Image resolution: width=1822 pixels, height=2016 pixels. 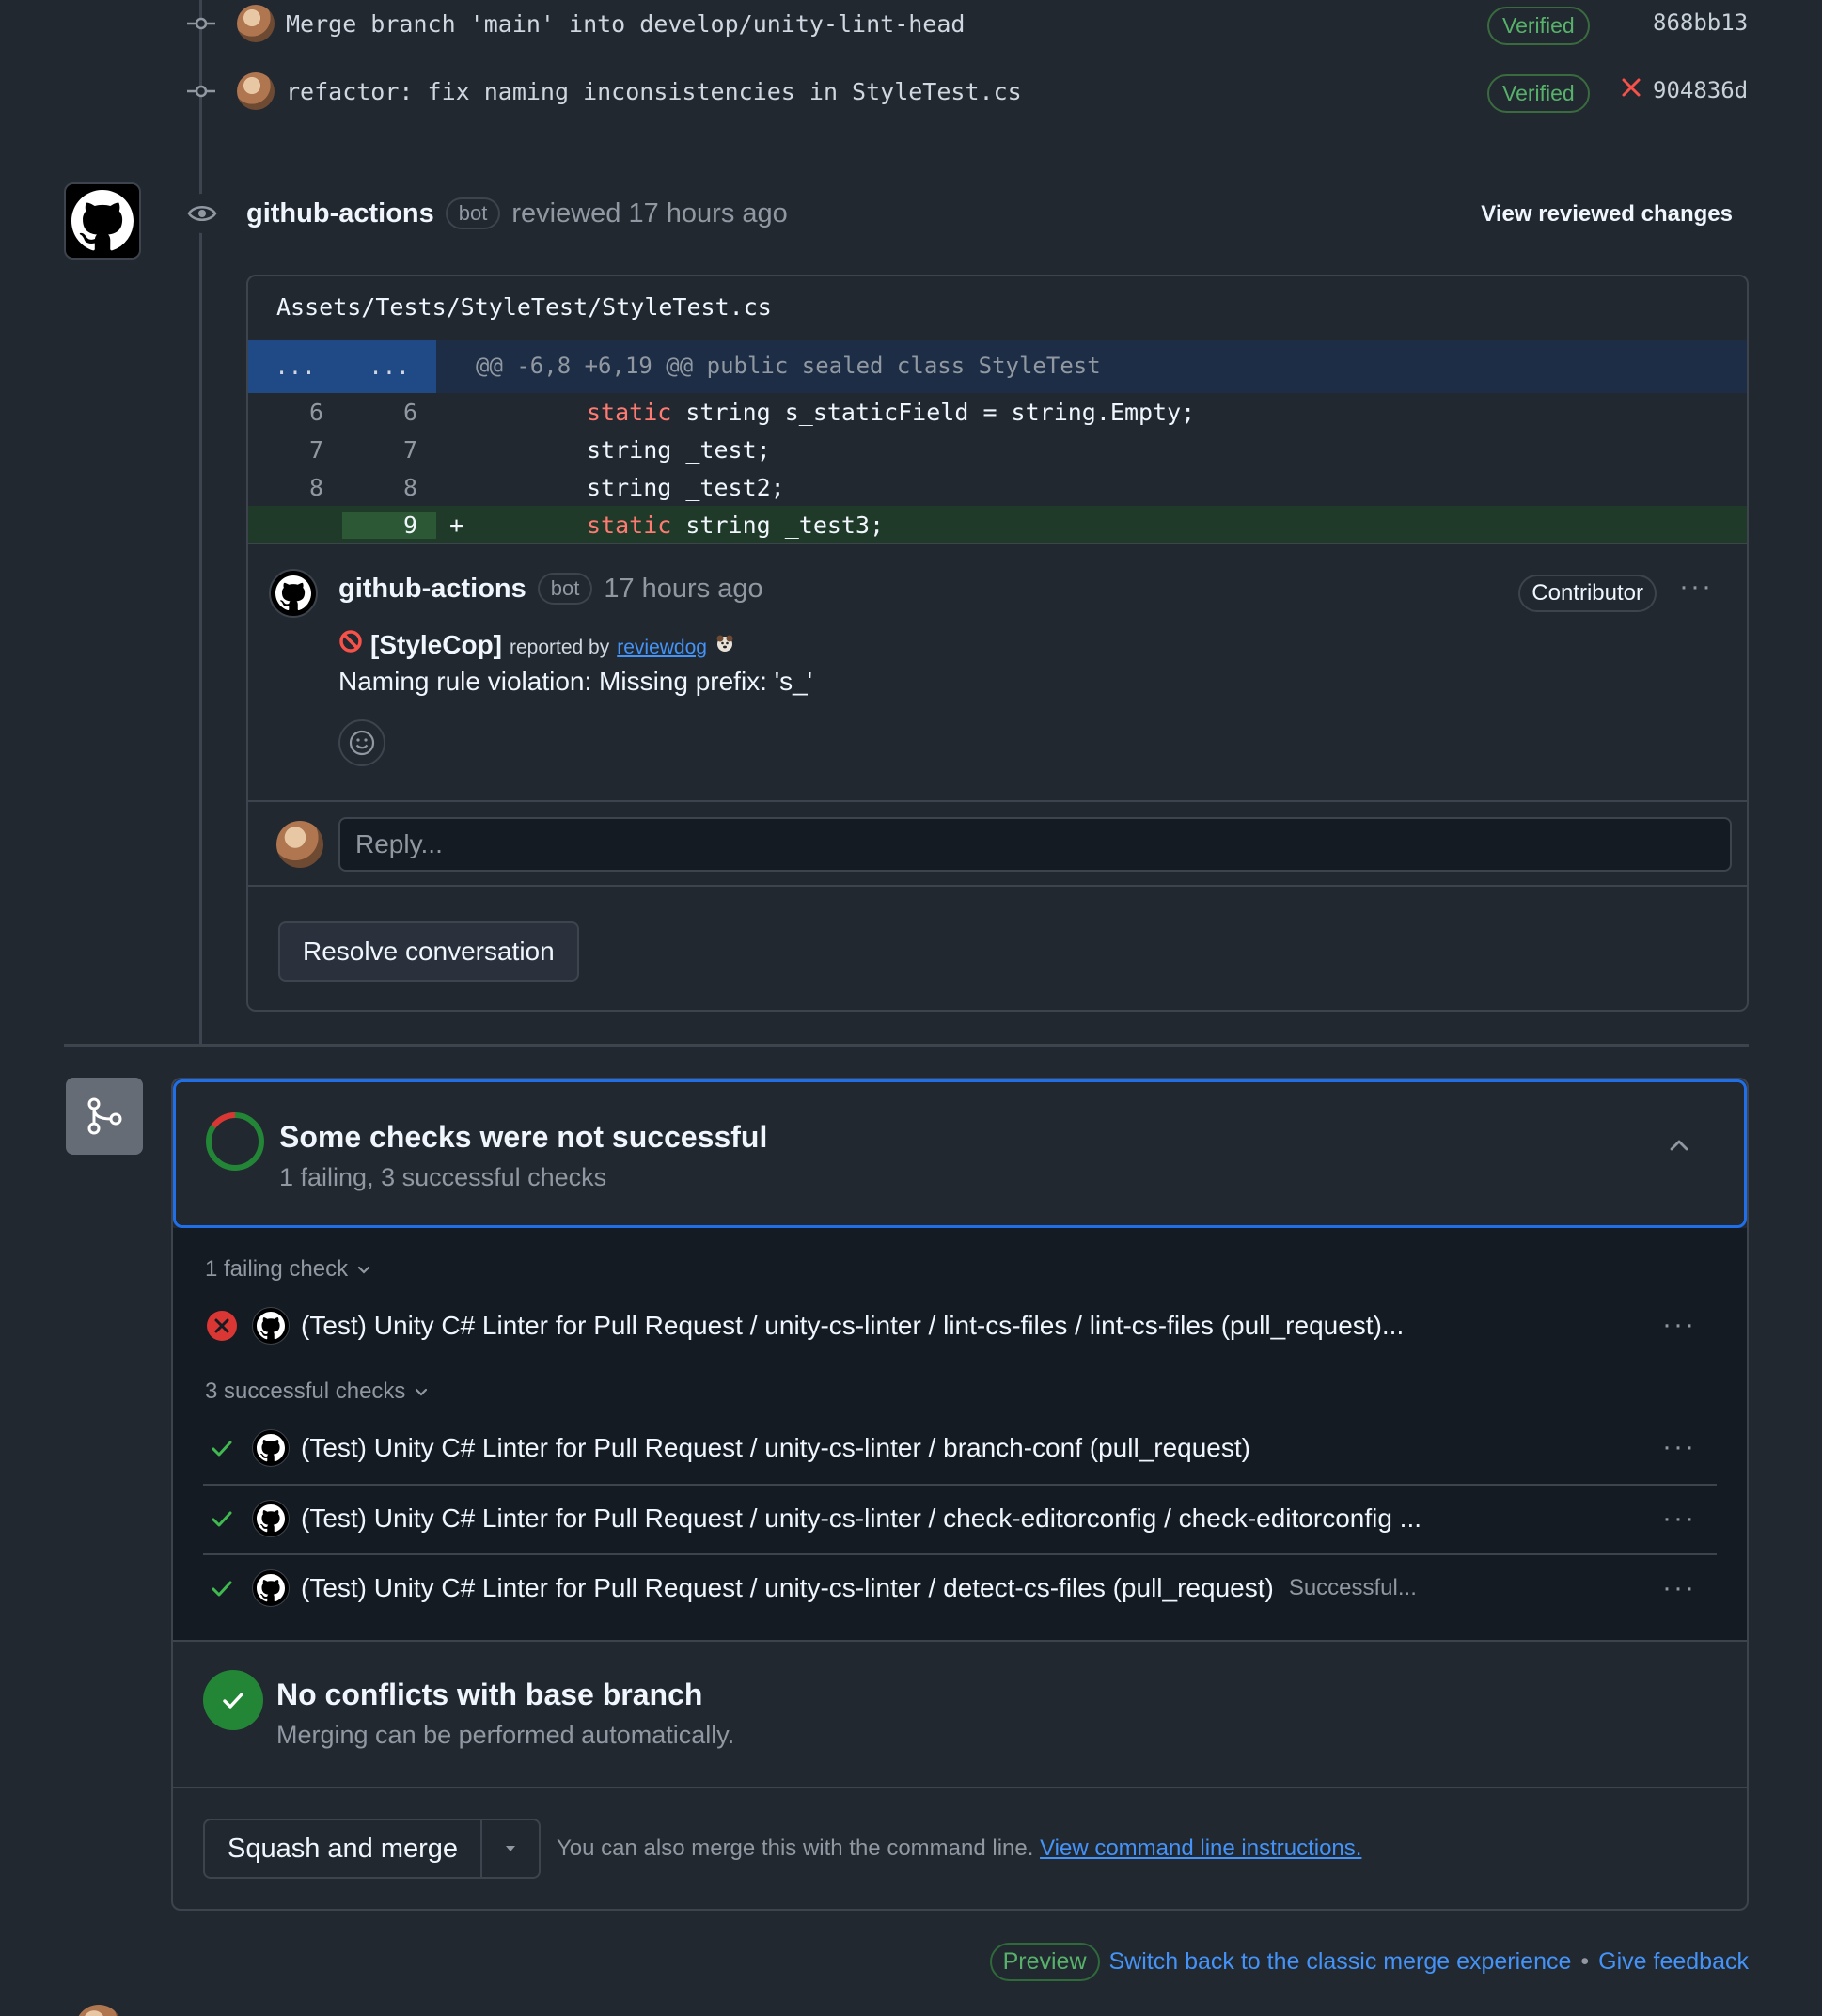 I want to click on checks-title: Some checks were not successful, so click(x=523, y=1137).